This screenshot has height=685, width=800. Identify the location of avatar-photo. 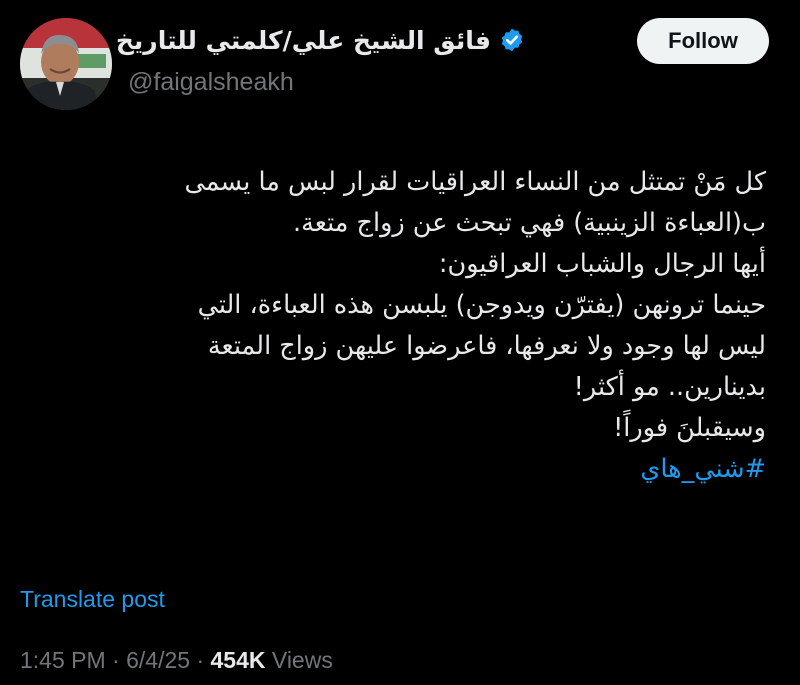
(66, 64).